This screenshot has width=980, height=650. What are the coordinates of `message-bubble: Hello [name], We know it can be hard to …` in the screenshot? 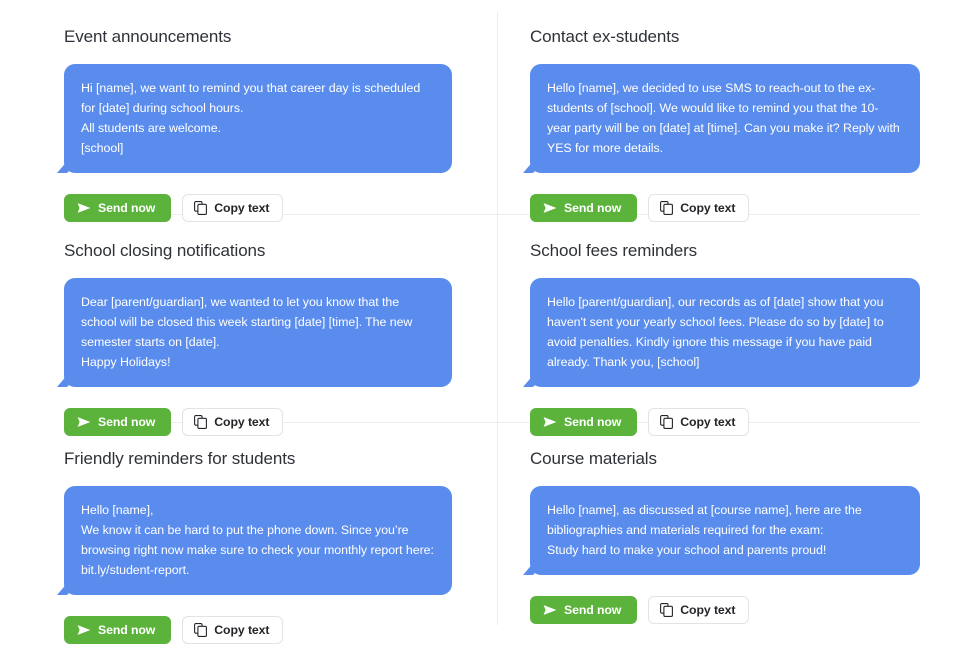 It's located at (254, 540).